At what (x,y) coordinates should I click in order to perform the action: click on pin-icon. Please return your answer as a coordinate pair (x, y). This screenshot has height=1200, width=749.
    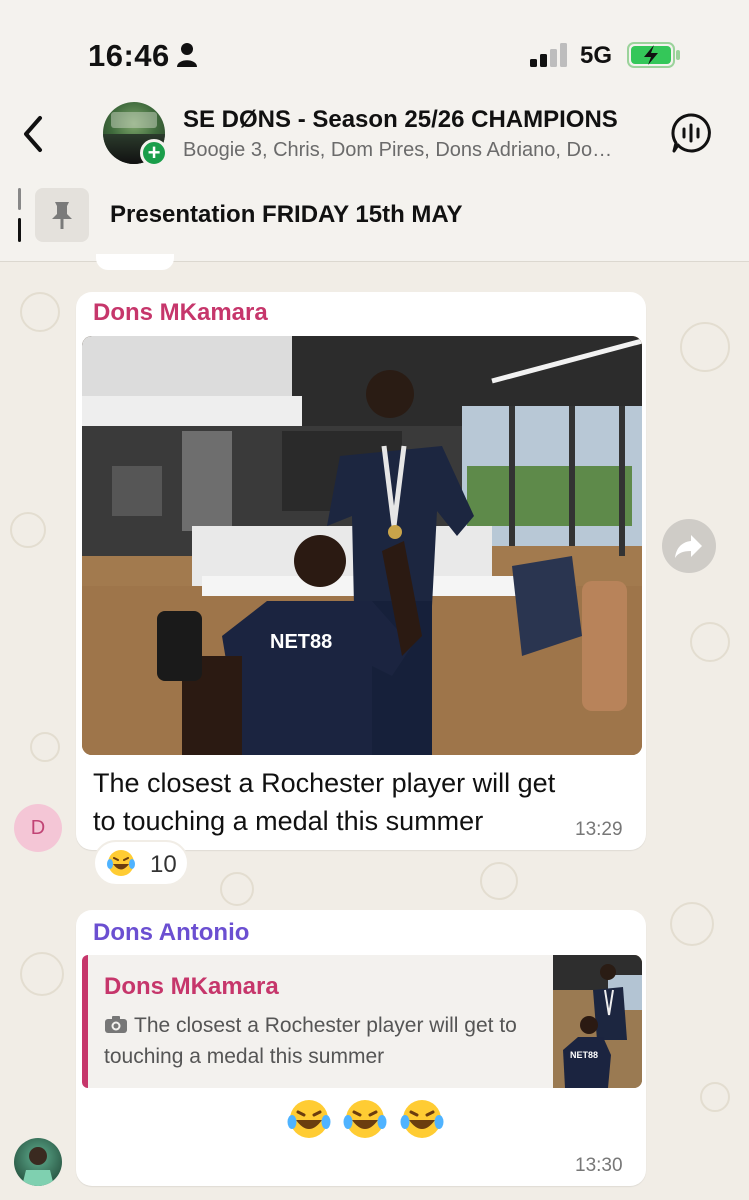
    Looking at the image, I should click on (62, 215).